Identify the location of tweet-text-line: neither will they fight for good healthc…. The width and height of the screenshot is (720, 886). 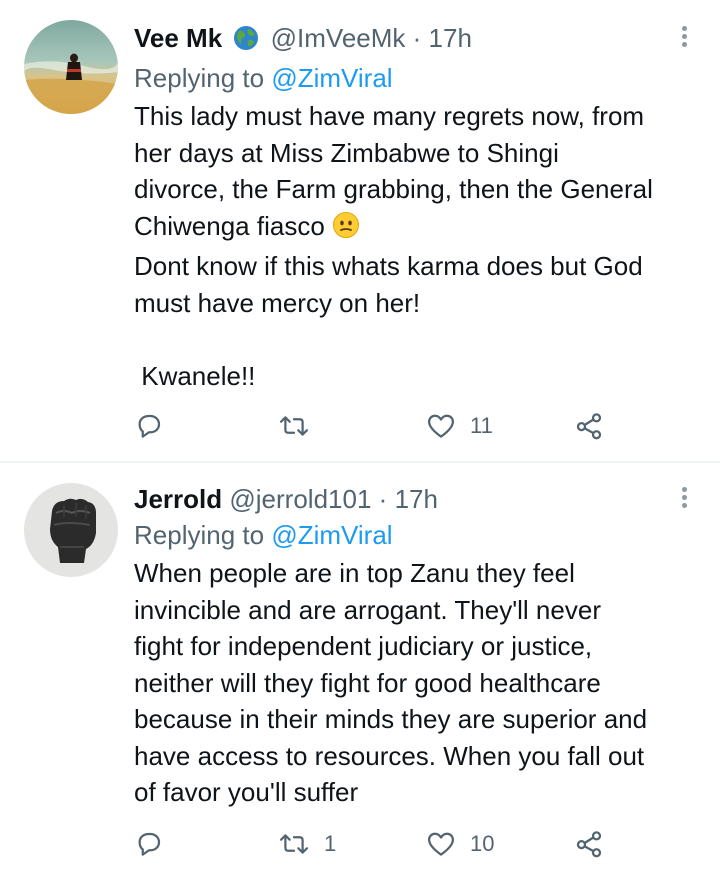
(367, 682).